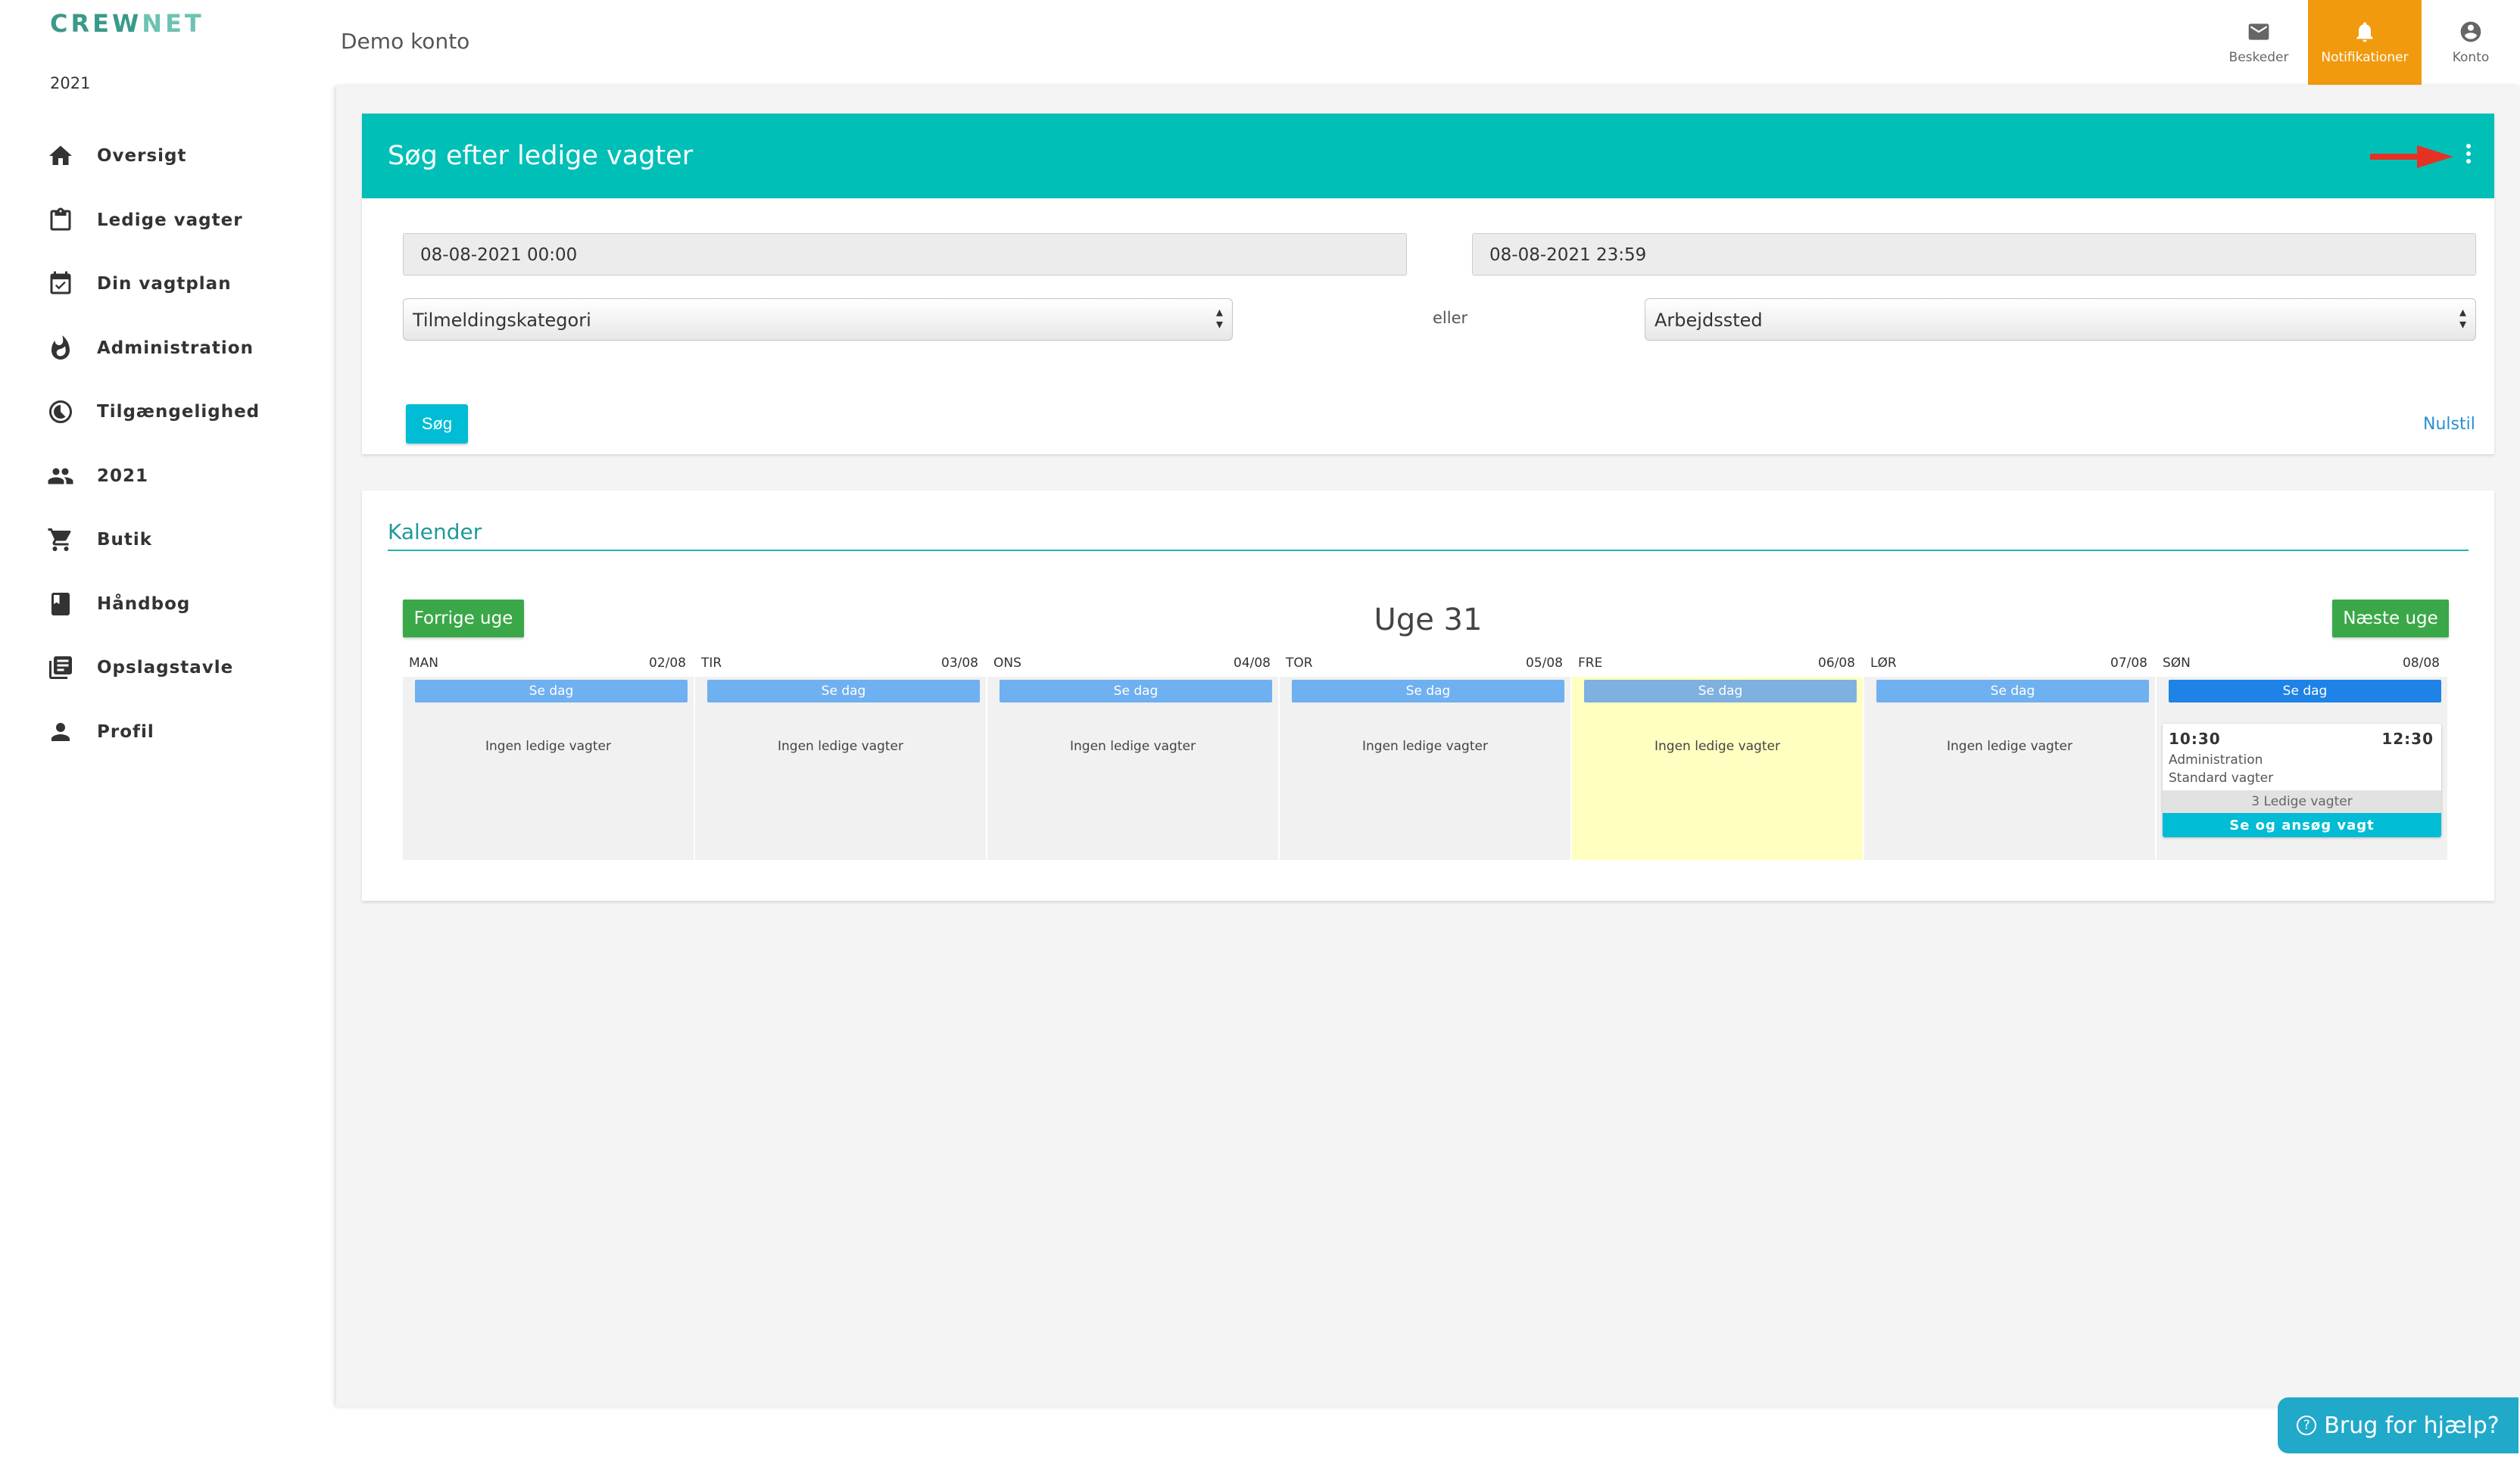  What do you see at coordinates (2258, 32) in the screenshot?
I see `mail-icon` at bounding box center [2258, 32].